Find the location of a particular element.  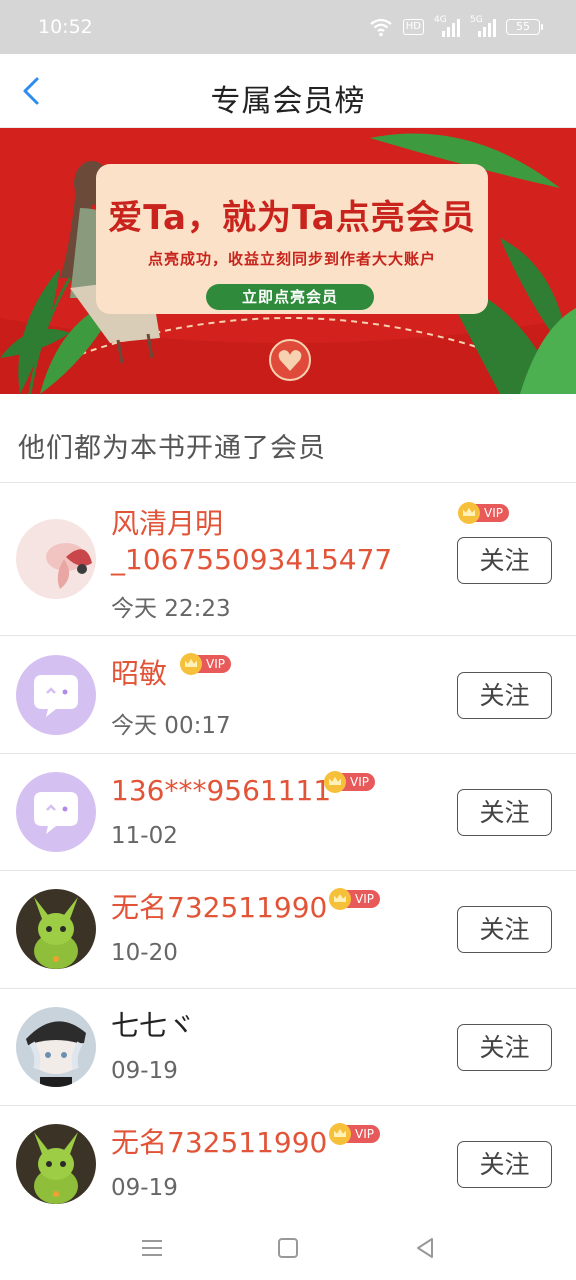

page-title: 专属会员榜 is located at coordinates (288, 101).